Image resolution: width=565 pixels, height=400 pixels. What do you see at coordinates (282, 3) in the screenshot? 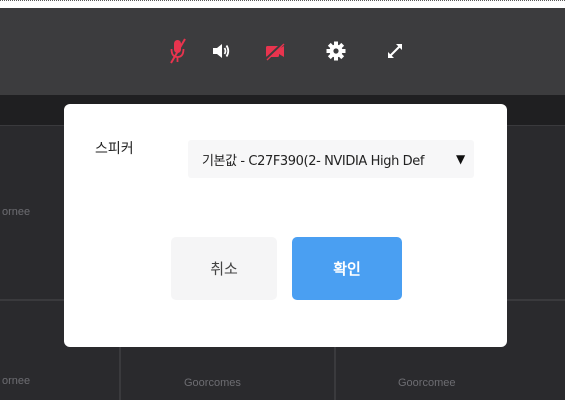
I see `top-dotted-border` at bounding box center [282, 3].